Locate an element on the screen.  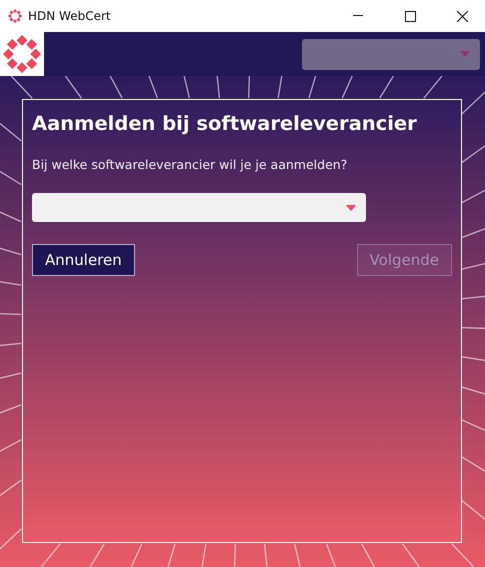
app-icon is located at coordinates (15, 16).